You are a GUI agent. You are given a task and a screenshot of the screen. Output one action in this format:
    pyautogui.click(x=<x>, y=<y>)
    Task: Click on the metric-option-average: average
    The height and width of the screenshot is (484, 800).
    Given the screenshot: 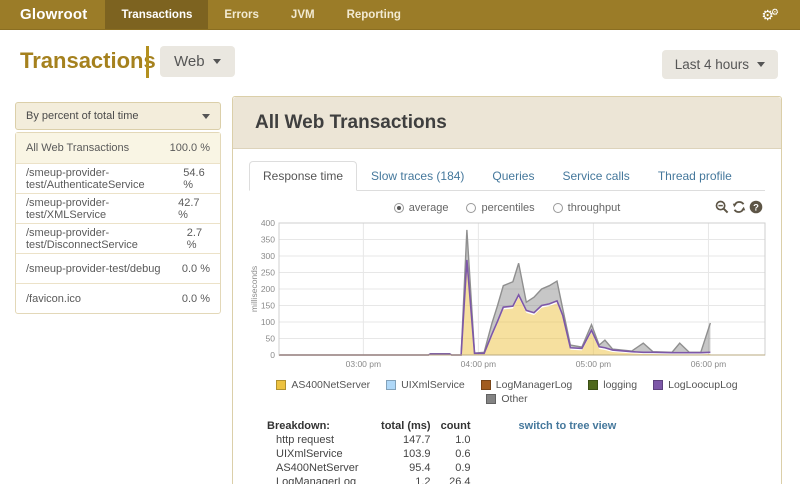 What is the action you would take?
    pyautogui.click(x=421, y=208)
    